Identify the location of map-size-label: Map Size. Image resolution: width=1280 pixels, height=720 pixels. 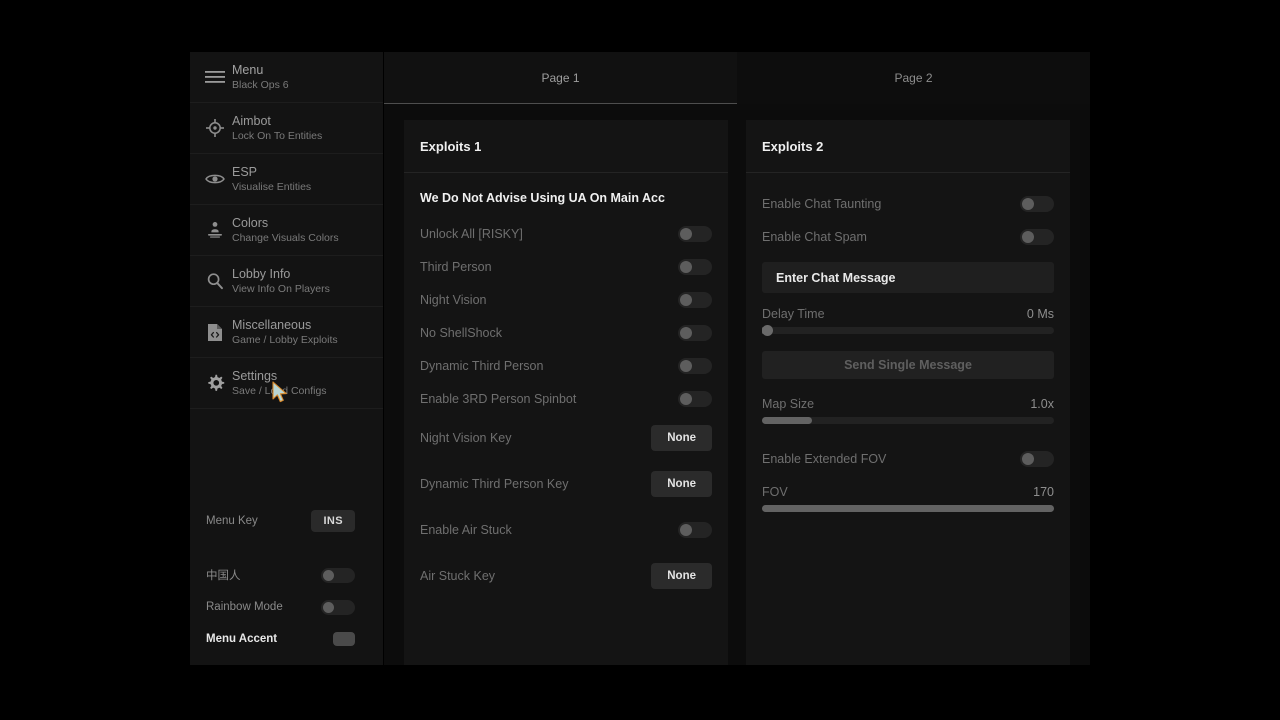
(788, 404).